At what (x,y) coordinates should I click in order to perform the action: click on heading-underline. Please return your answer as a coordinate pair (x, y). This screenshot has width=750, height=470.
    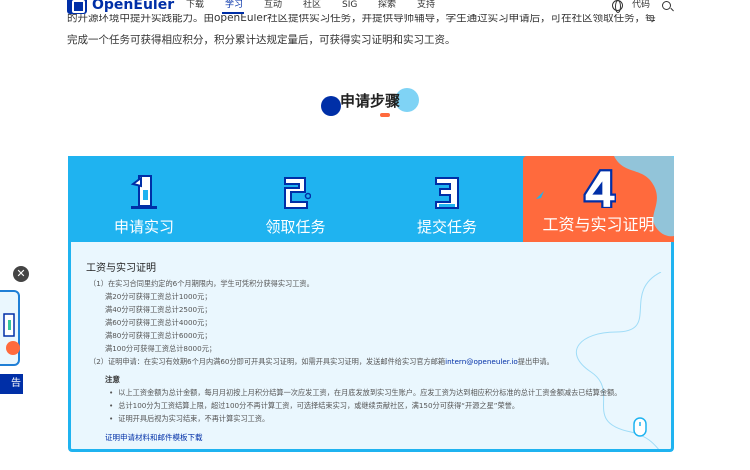
    Looking at the image, I should click on (385, 115).